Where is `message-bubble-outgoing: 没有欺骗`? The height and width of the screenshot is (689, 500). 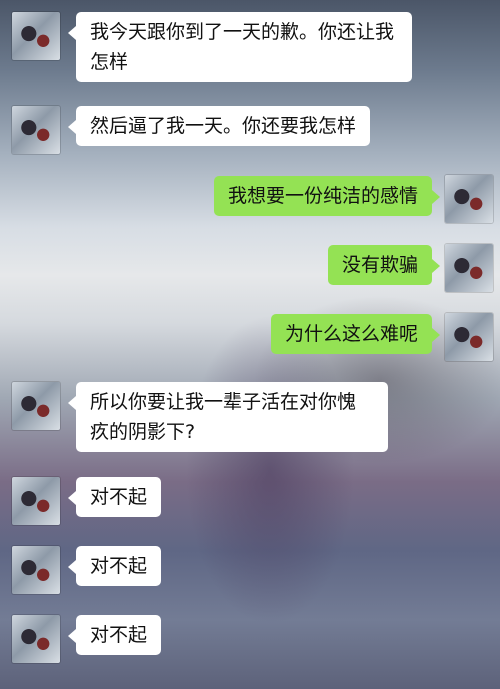
message-bubble-outgoing: 没有欺骗 is located at coordinates (384, 265).